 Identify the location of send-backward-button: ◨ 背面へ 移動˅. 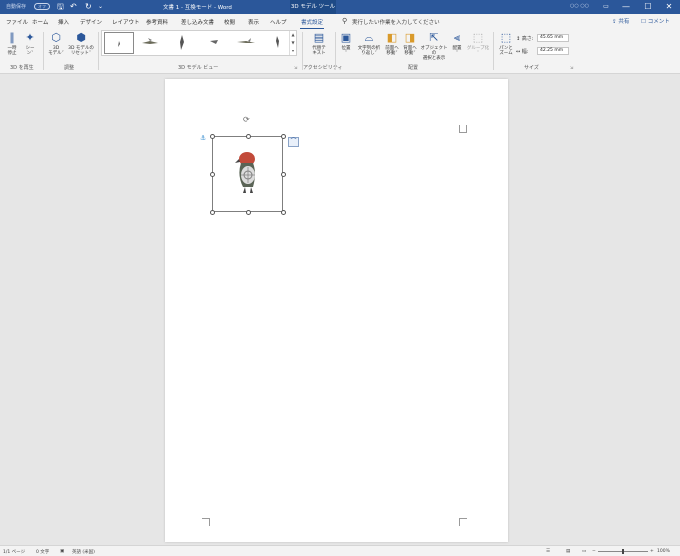
(410, 44).